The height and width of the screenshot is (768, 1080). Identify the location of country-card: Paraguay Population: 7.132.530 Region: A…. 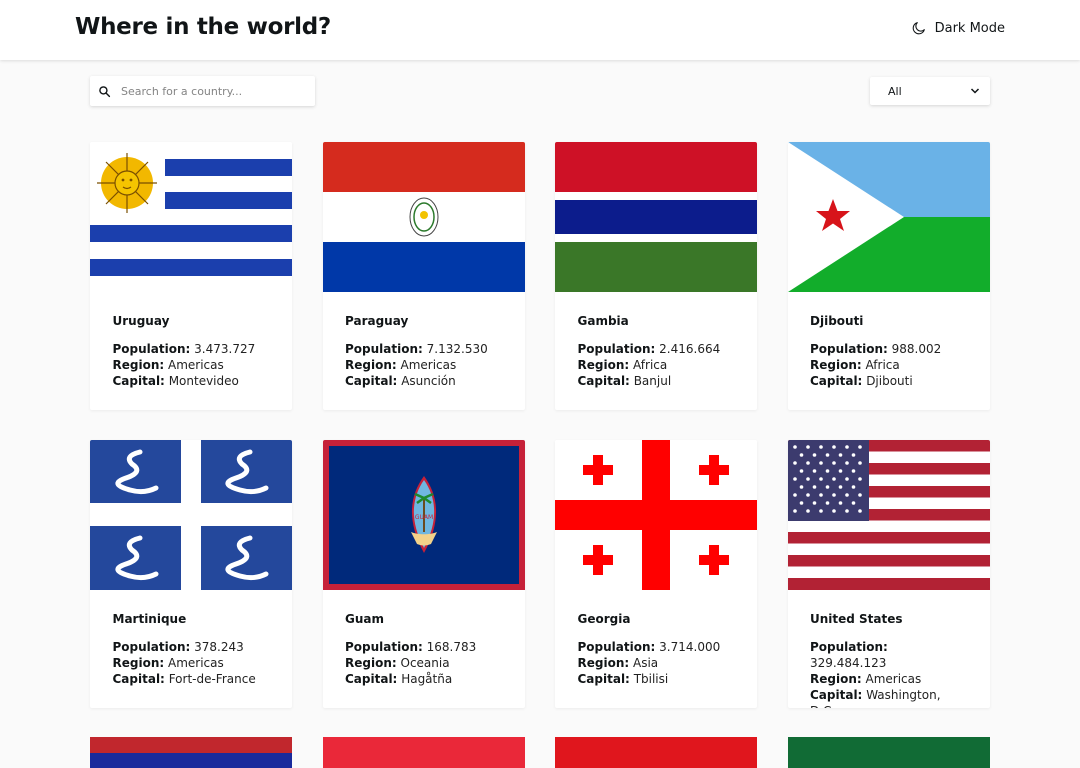
(423, 276).